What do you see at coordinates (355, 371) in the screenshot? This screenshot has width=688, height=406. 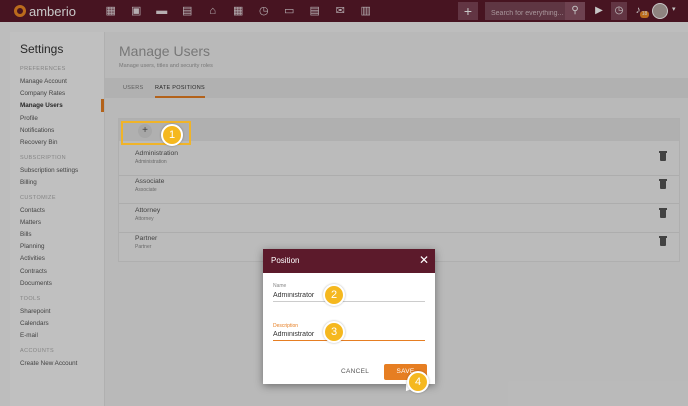 I see `cancel-button: CANCEL` at bounding box center [355, 371].